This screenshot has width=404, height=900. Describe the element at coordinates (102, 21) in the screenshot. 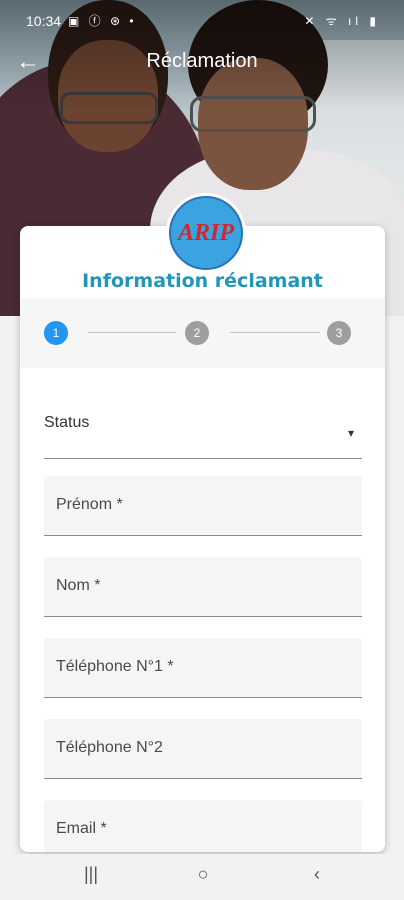

I see `notification-icons: ▣ ⓕ ⊛ •` at that location.